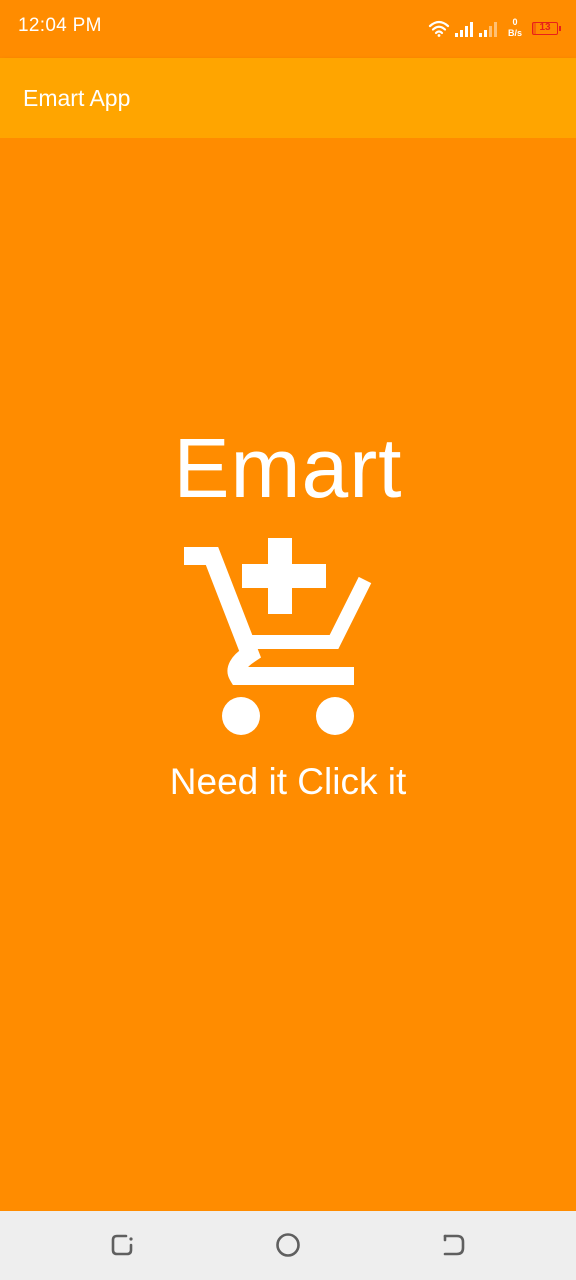 The width and height of the screenshot is (576, 1280). I want to click on system-nav-bar, so click(288, 1245).